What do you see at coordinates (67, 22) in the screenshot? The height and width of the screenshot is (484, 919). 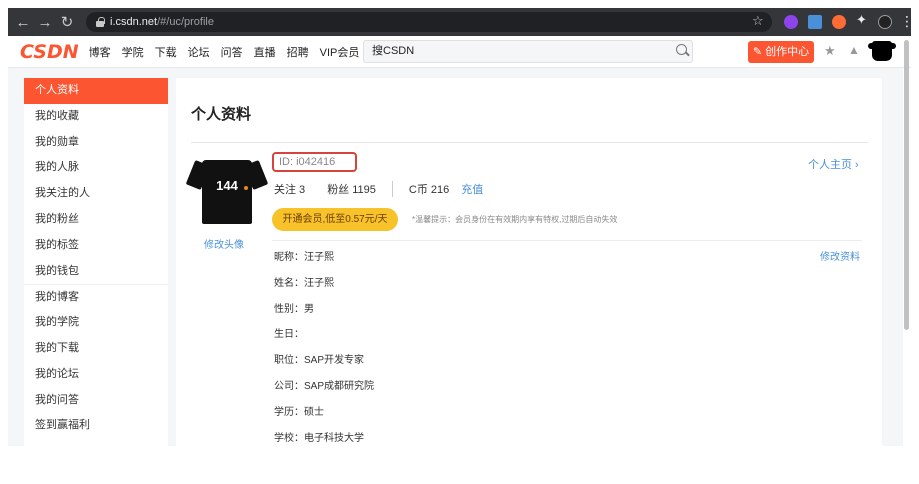 I see `reload-icon: ↻` at bounding box center [67, 22].